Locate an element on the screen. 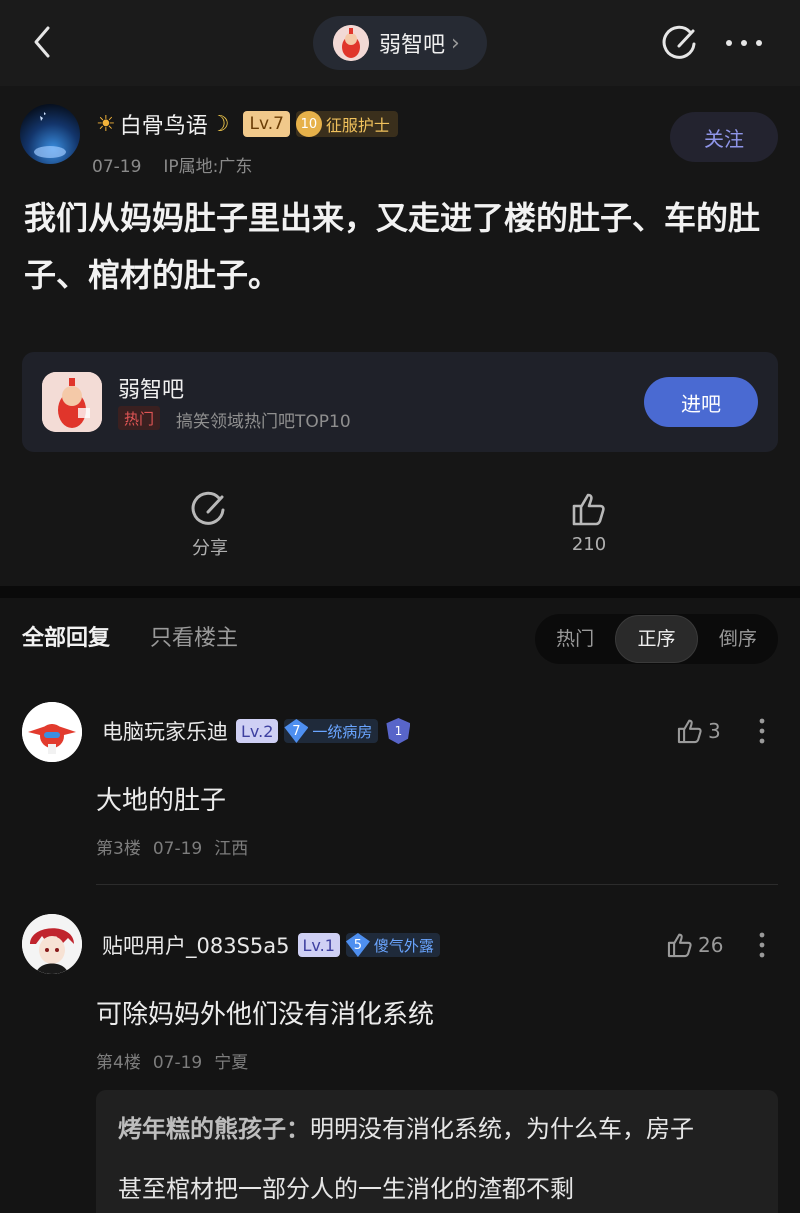  reply-tabs: 全部回复 只看楼主 is located at coordinates (130, 636).